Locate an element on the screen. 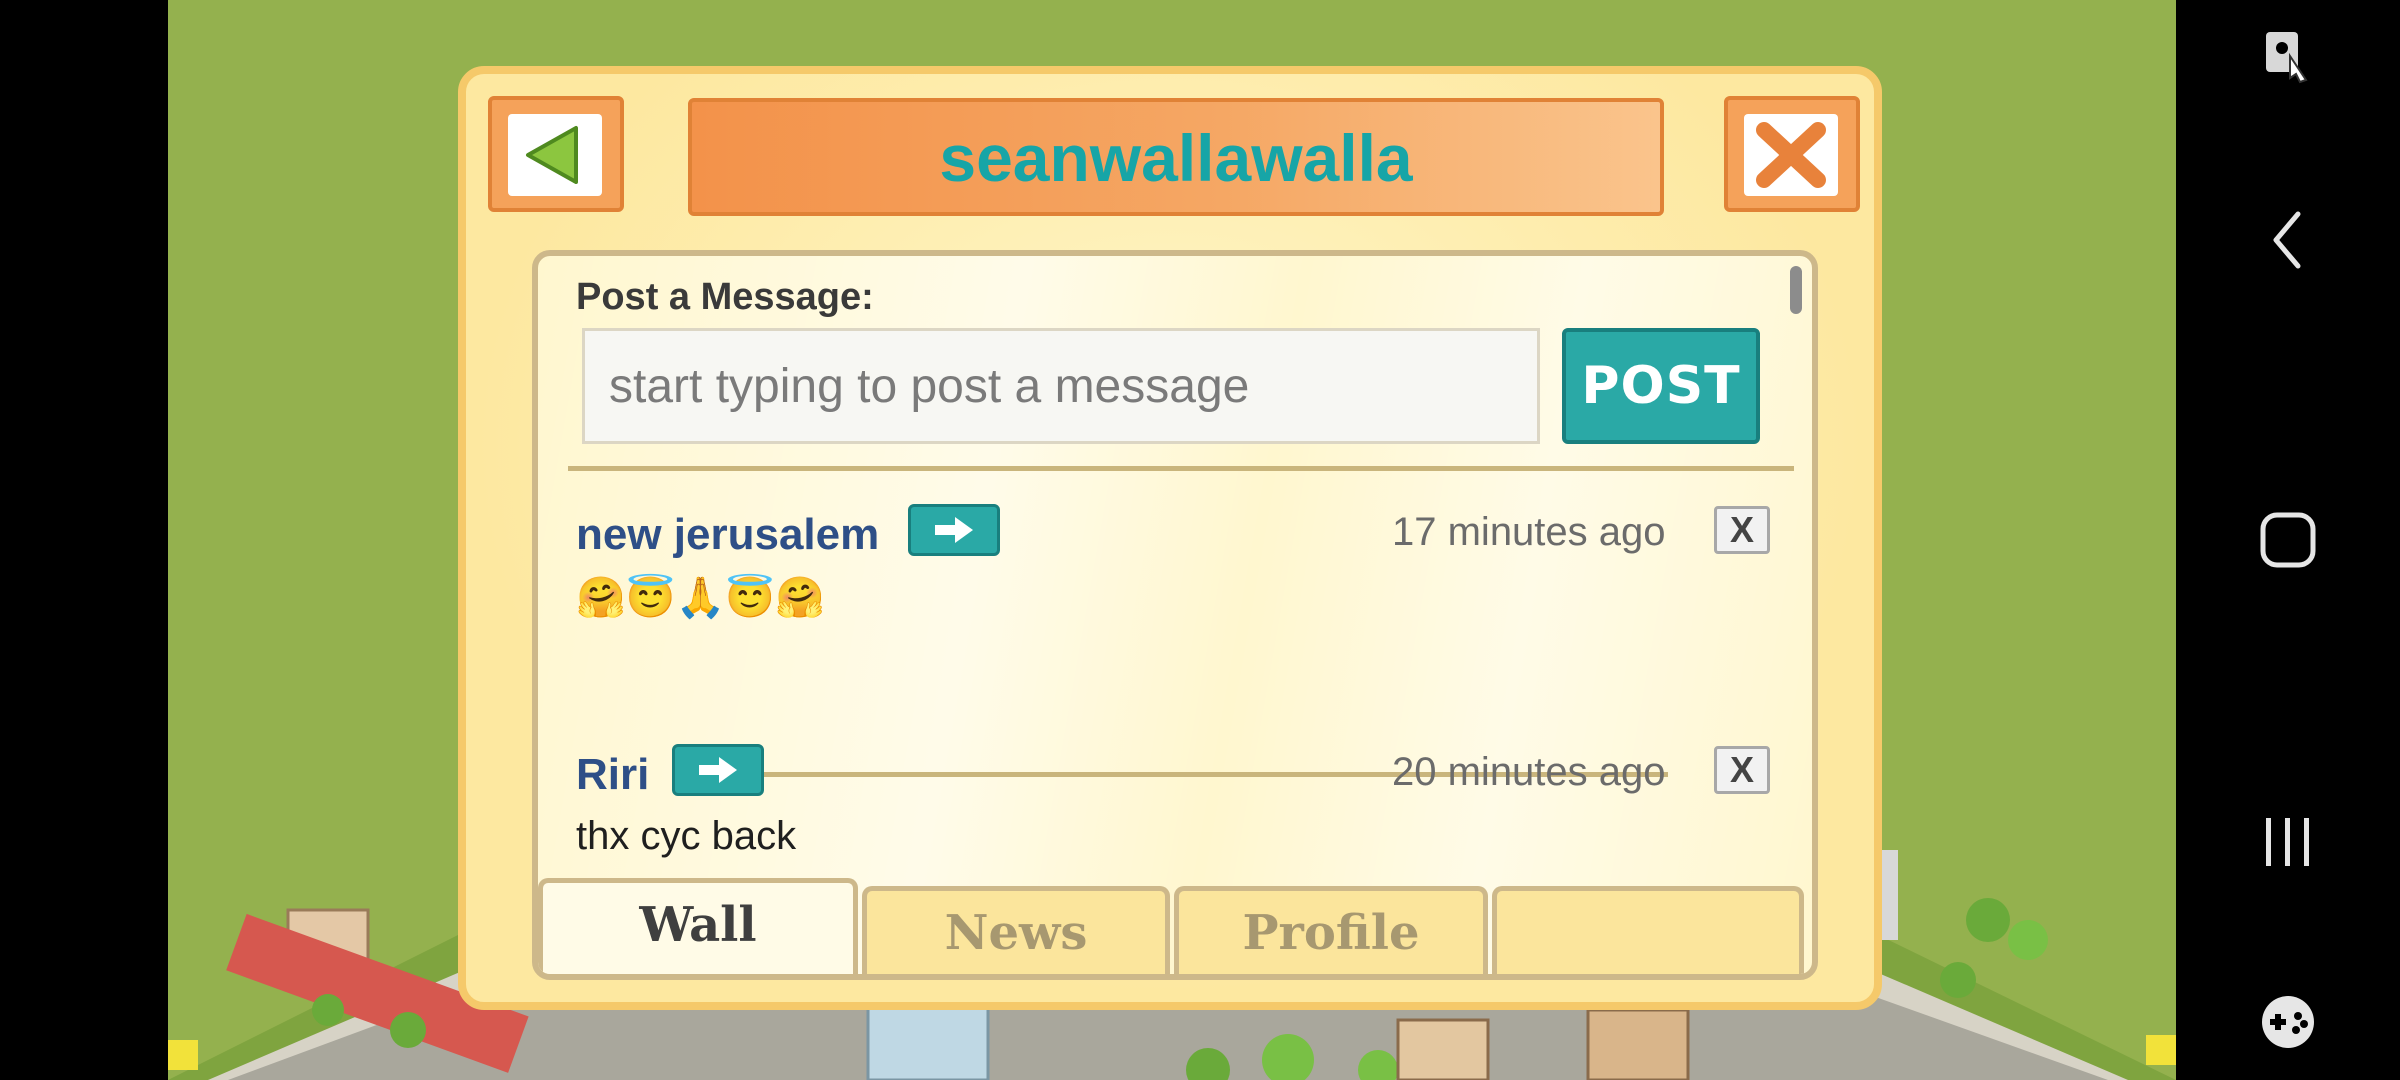  dialog-title: seanwallawalla is located at coordinates (1176, 158).